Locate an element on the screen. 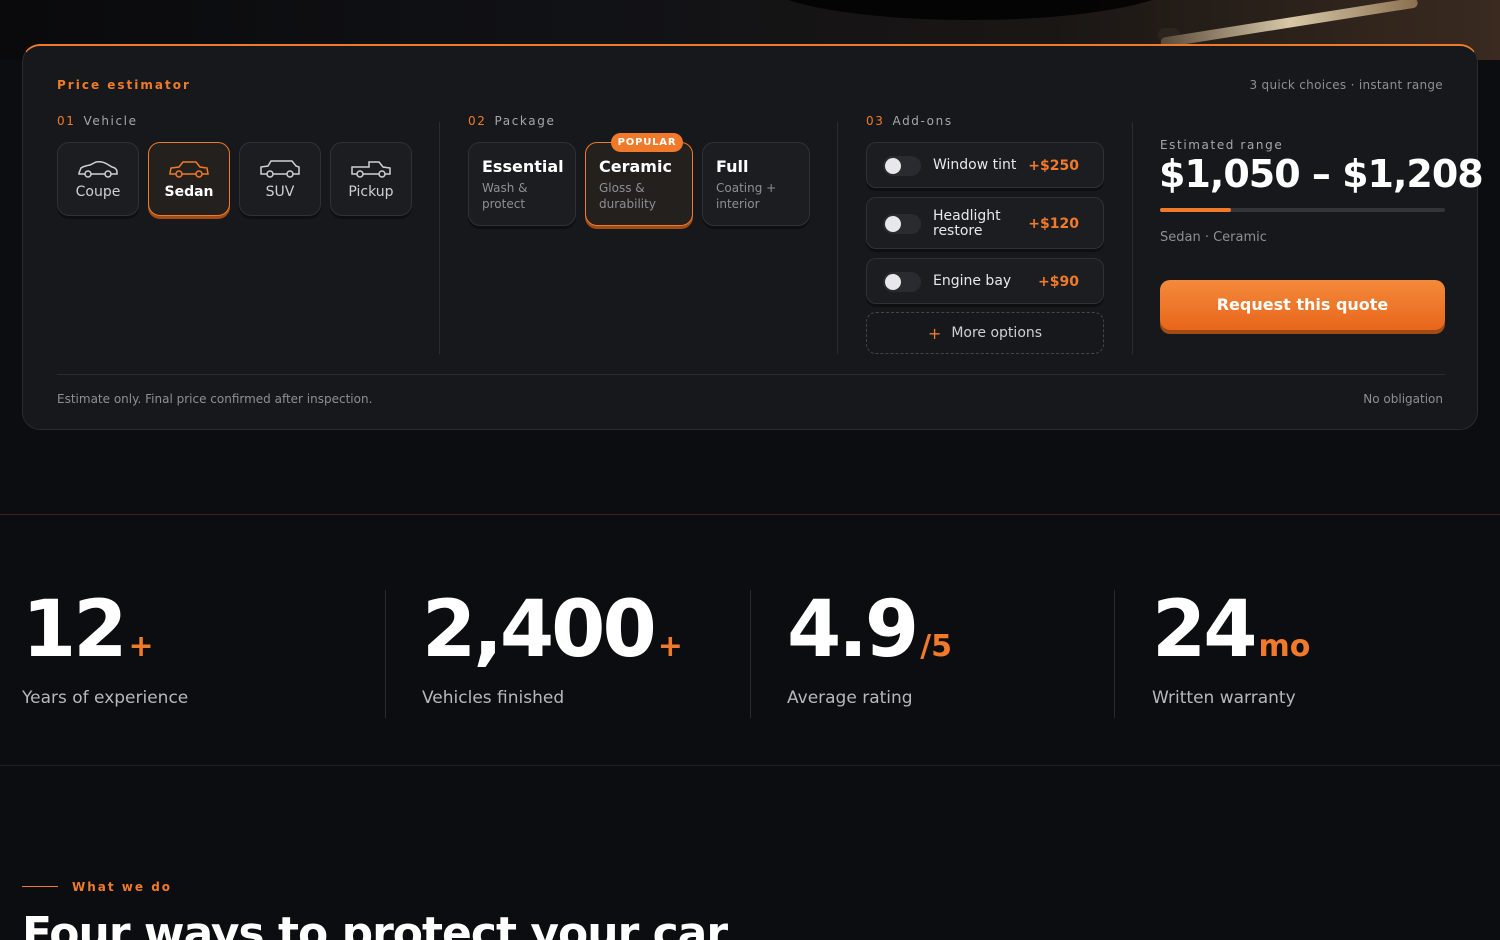  pickup-icon is located at coordinates (371, 169).